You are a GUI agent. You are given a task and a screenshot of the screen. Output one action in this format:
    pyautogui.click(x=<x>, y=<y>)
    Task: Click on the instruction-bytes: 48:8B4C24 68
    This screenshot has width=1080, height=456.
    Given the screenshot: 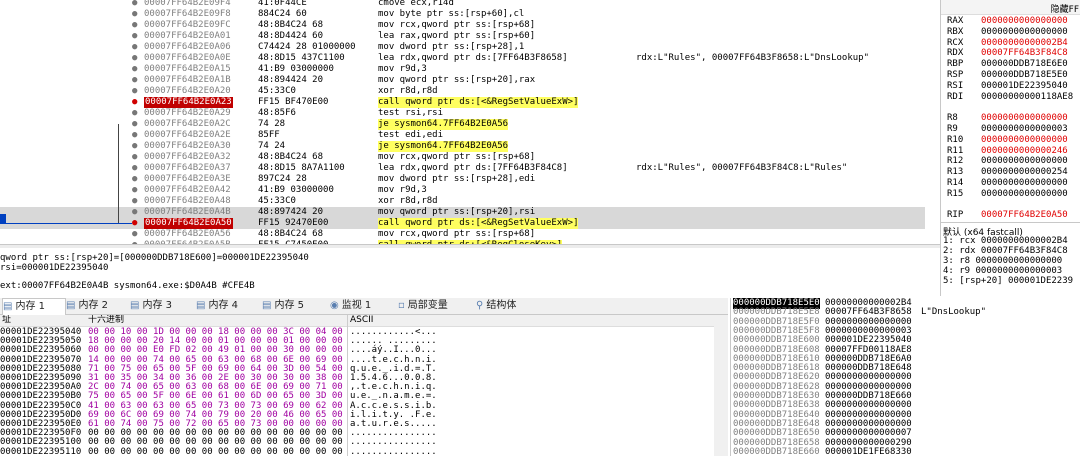 What is the action you would take?
    pyautogui.click(x=291, y=25)
    